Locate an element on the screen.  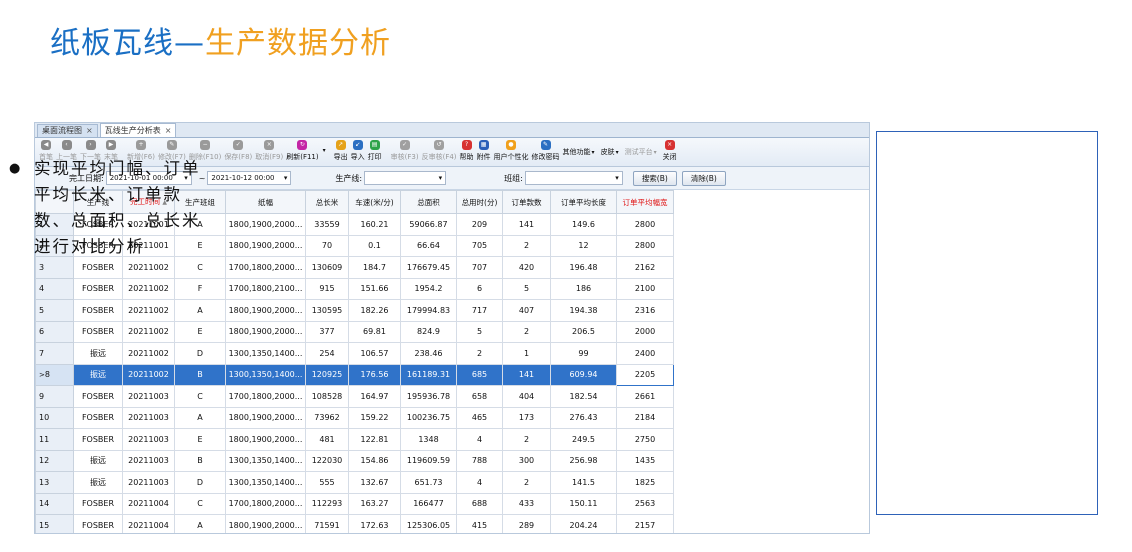
table-cell: 433 is located at coordinates (526, 503).